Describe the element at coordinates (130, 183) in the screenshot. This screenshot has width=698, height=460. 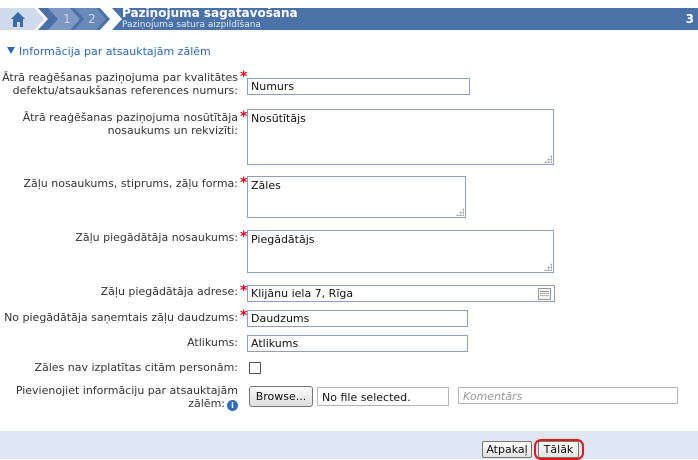
I see `medicine-label: Zāļu nosaukums, stiprums, zāļu forma:` at that location.